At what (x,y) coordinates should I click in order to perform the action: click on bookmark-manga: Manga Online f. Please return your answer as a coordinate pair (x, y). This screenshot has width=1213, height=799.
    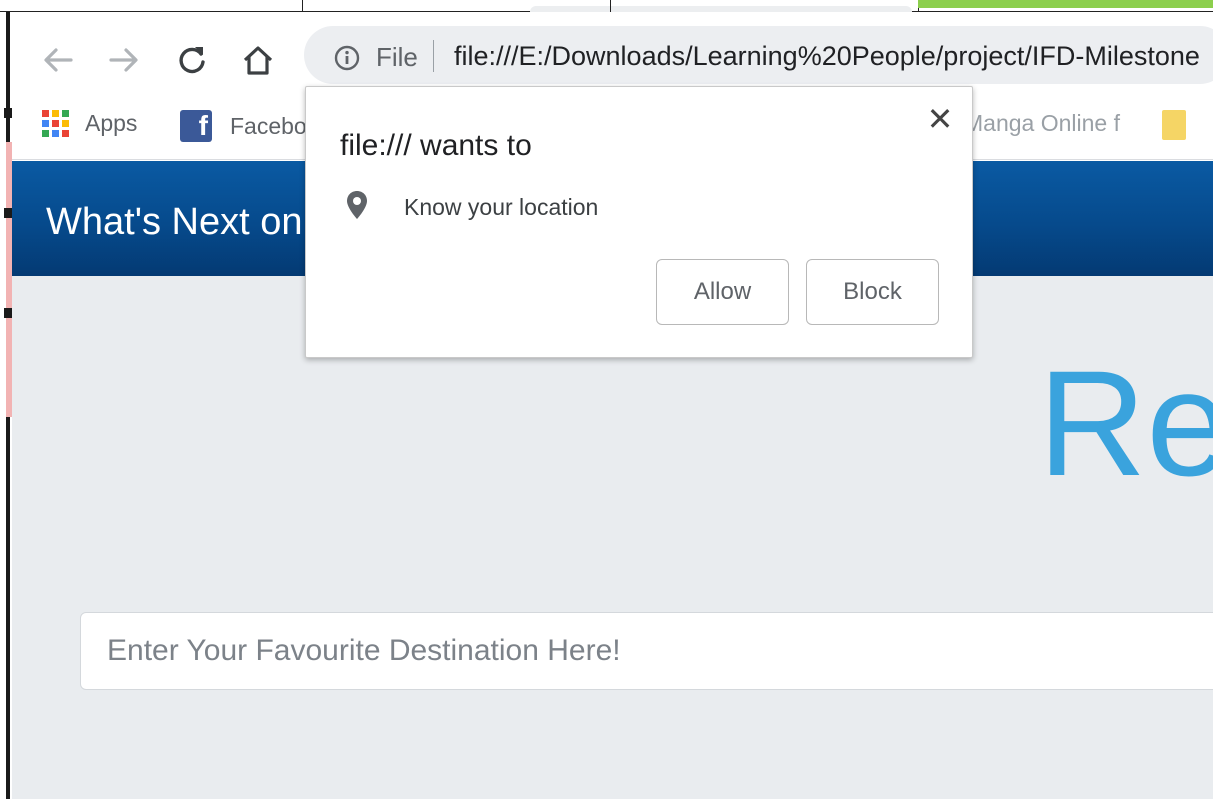
    Looking at the image, I should click on (1042, 123).